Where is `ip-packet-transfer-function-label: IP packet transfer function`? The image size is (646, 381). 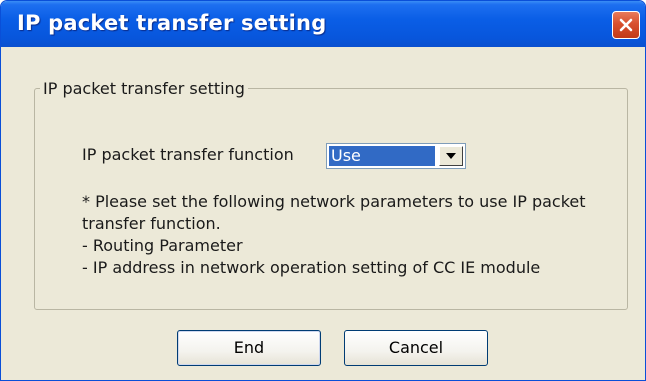
ip-packet-transfer-function-label: IP packet transfer function is located at coordinates (188, 154).